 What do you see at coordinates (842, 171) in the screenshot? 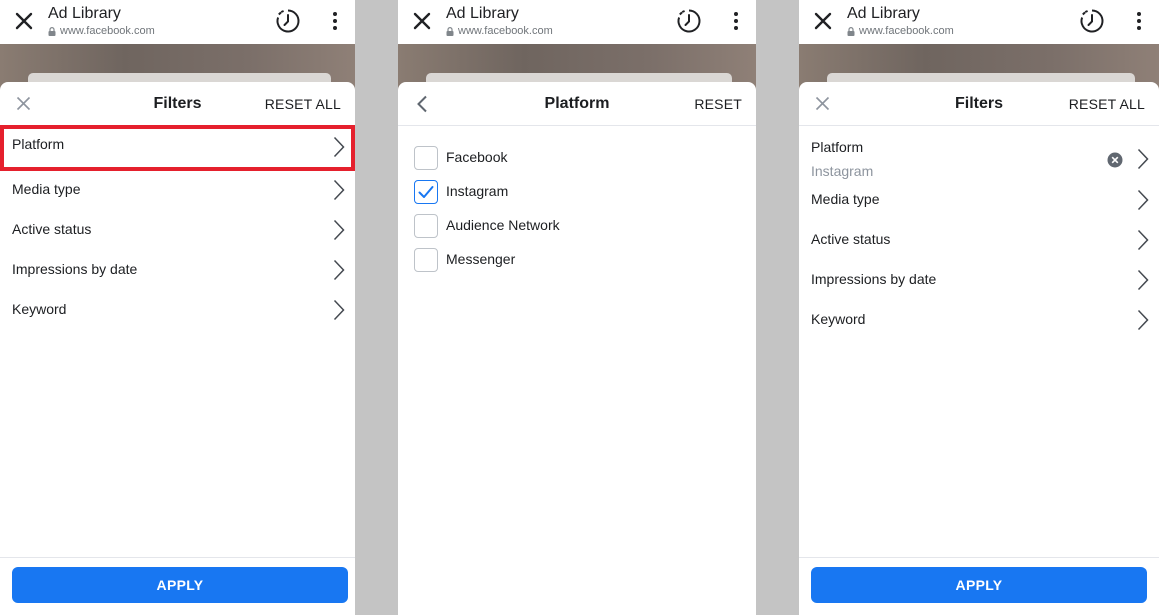
I see `filter-item-value: Instagram` at bounding box center [842, 171].